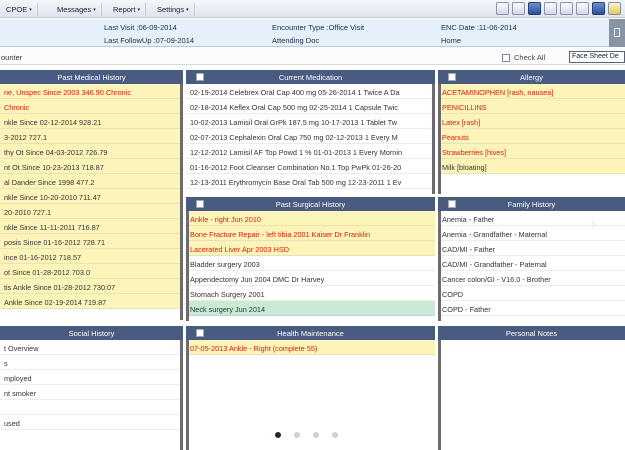  What do you see at coordinates (91, 151) in the screenshot?
I see `list-item: thy Ot Since 04-03-2012 726.79` at bounding box center [91, 151].